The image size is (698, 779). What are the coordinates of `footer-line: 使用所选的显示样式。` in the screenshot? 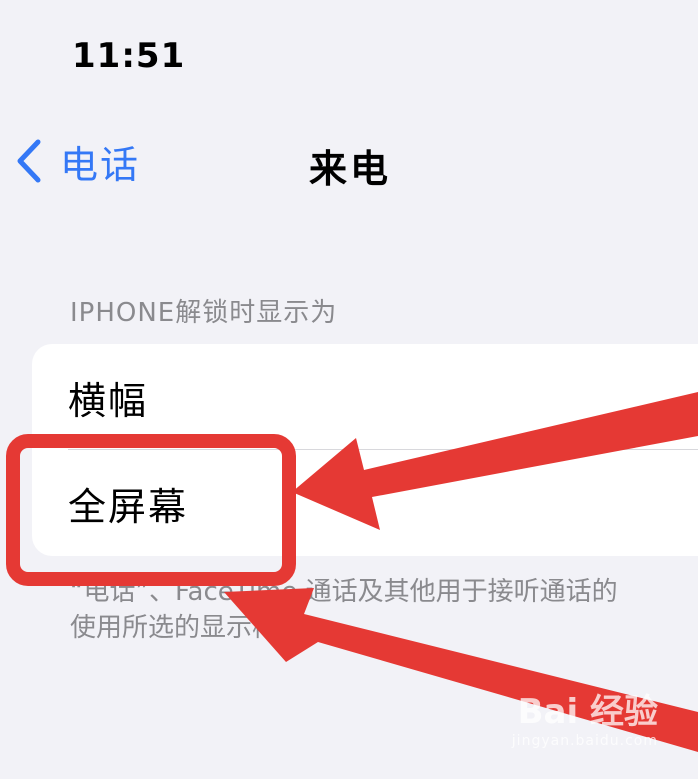 It's located at (200, 628).